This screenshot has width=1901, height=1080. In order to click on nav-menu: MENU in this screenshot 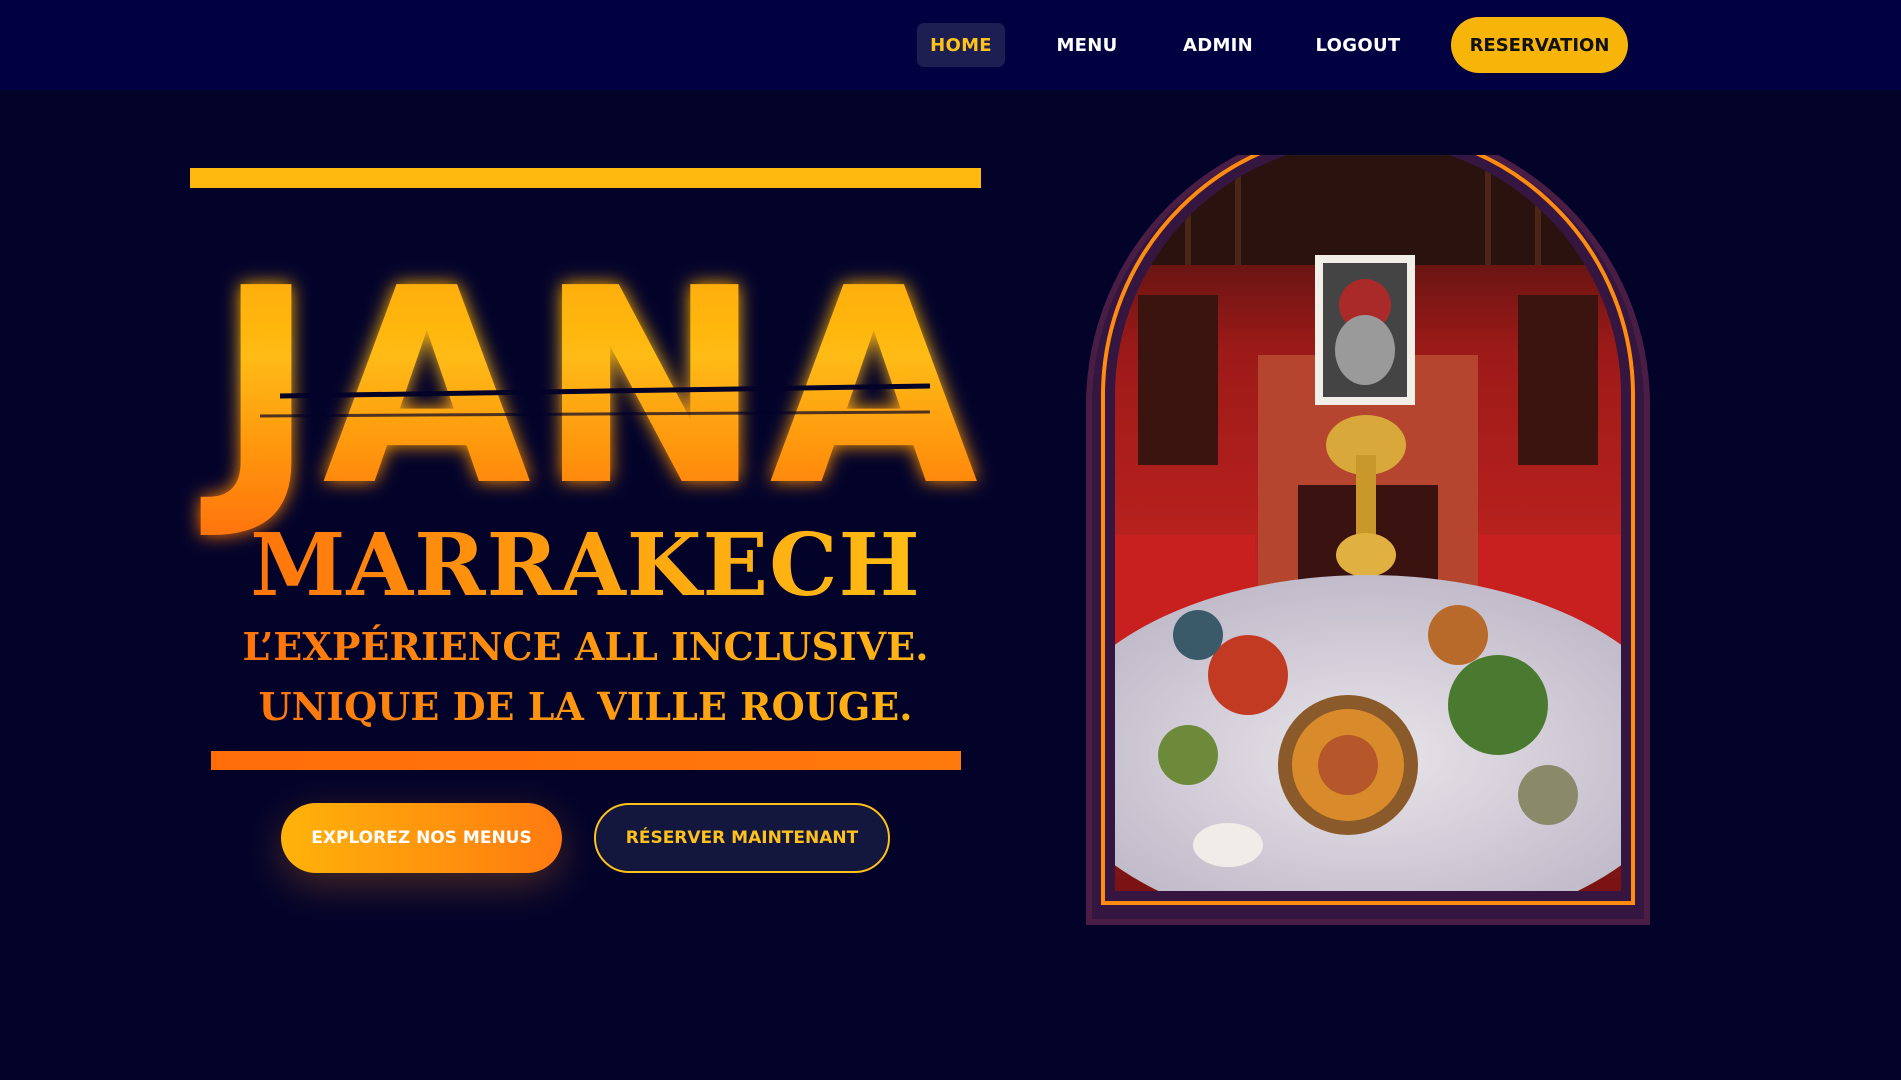, I will do `click(1087, 45)`.